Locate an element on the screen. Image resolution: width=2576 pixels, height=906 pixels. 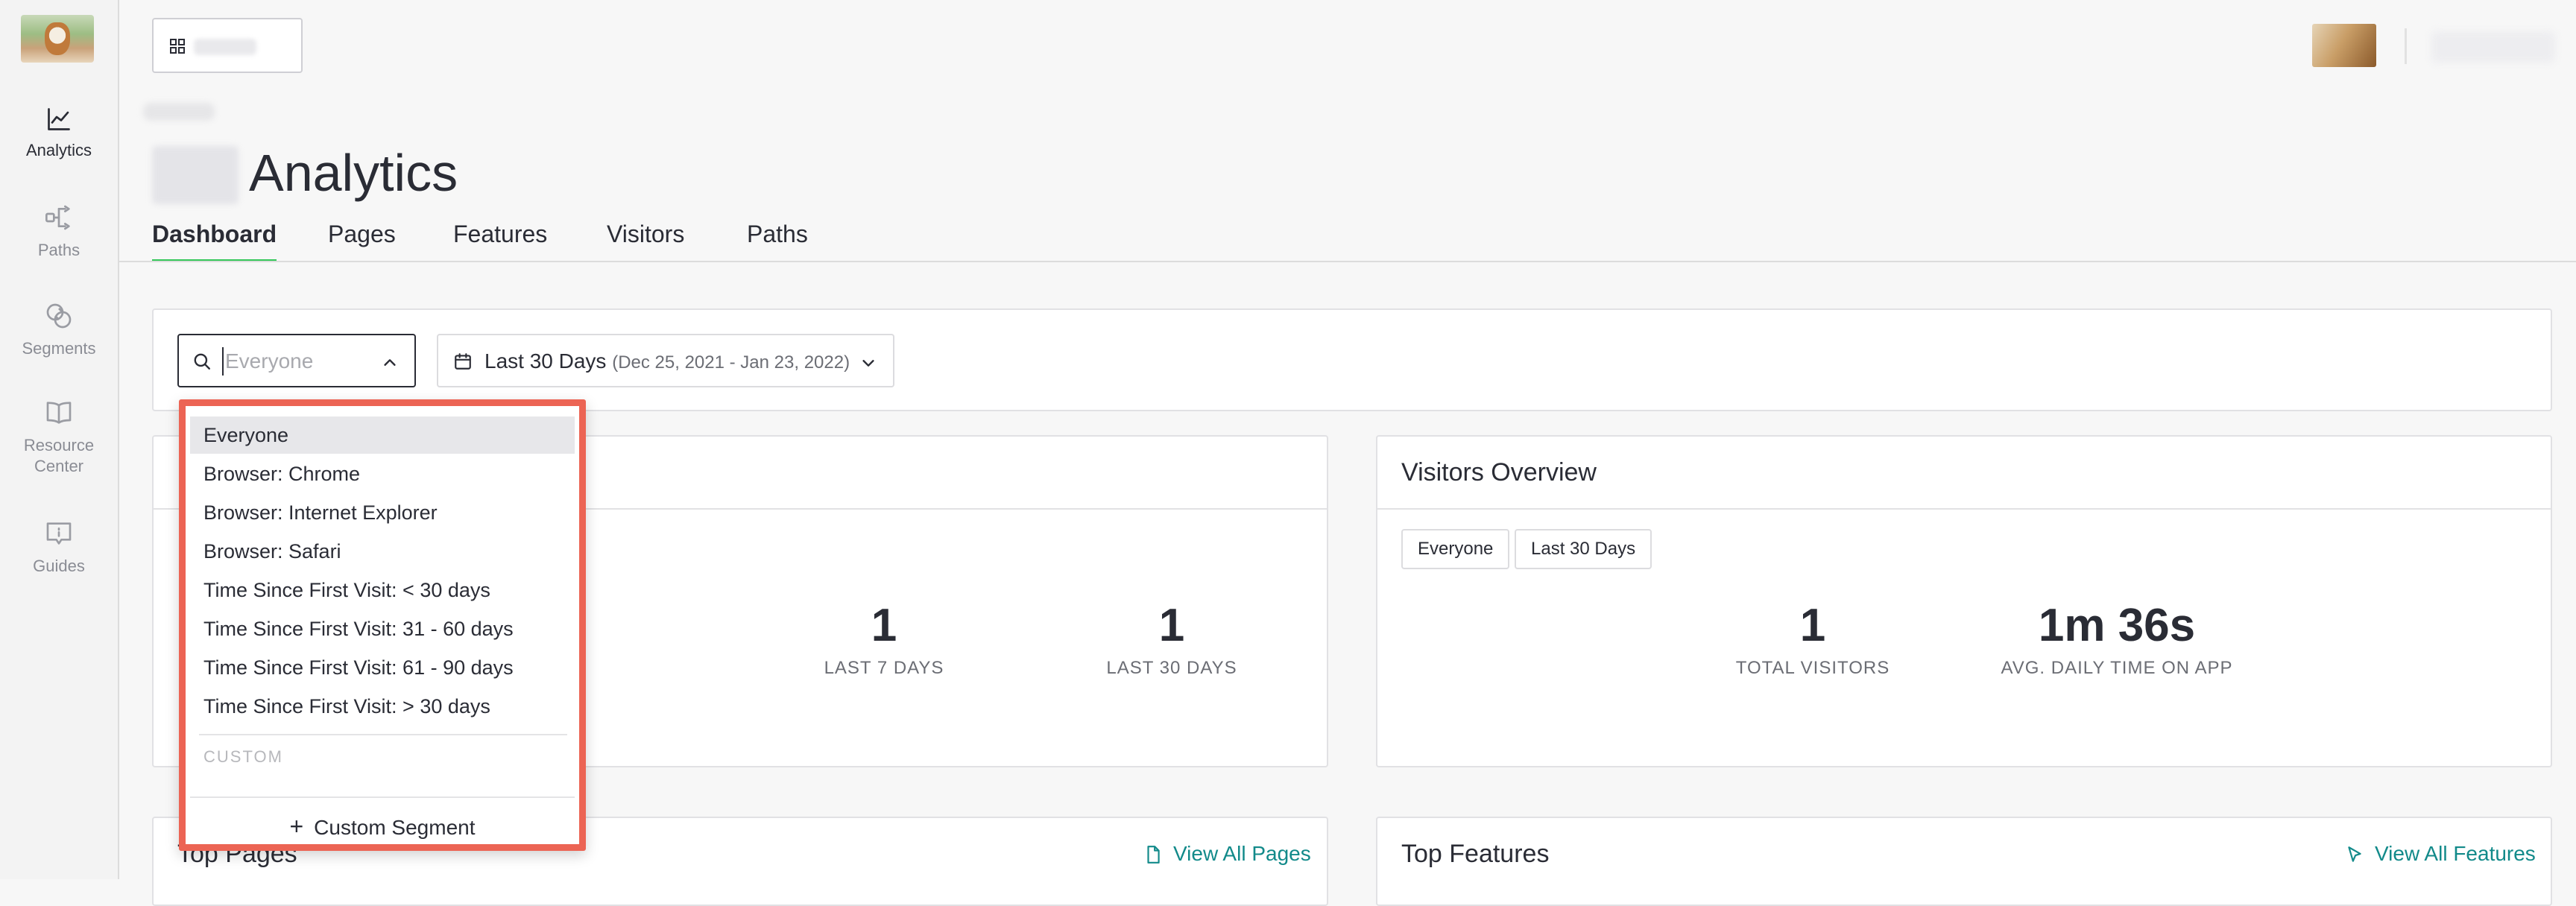
document-icon is located at coordinates (1153, 855).